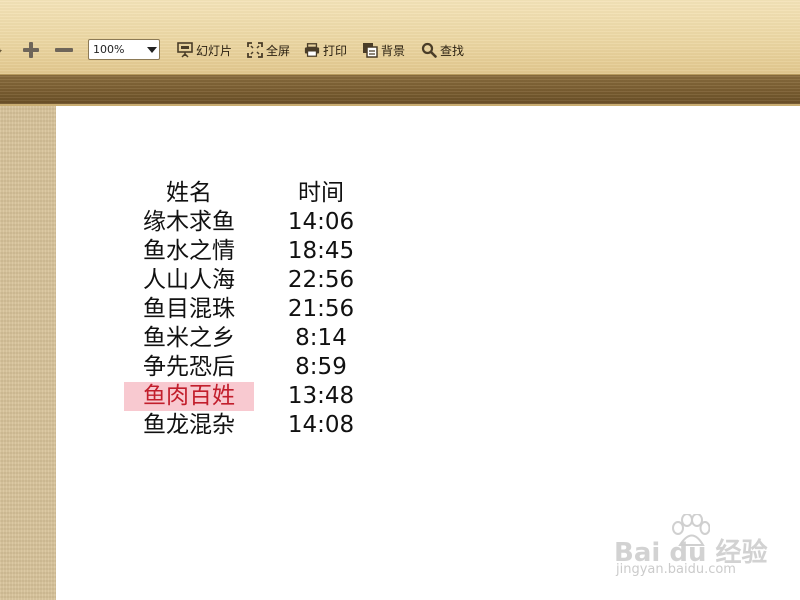  I want to click on chevron-down-icon, so click(152, 49).